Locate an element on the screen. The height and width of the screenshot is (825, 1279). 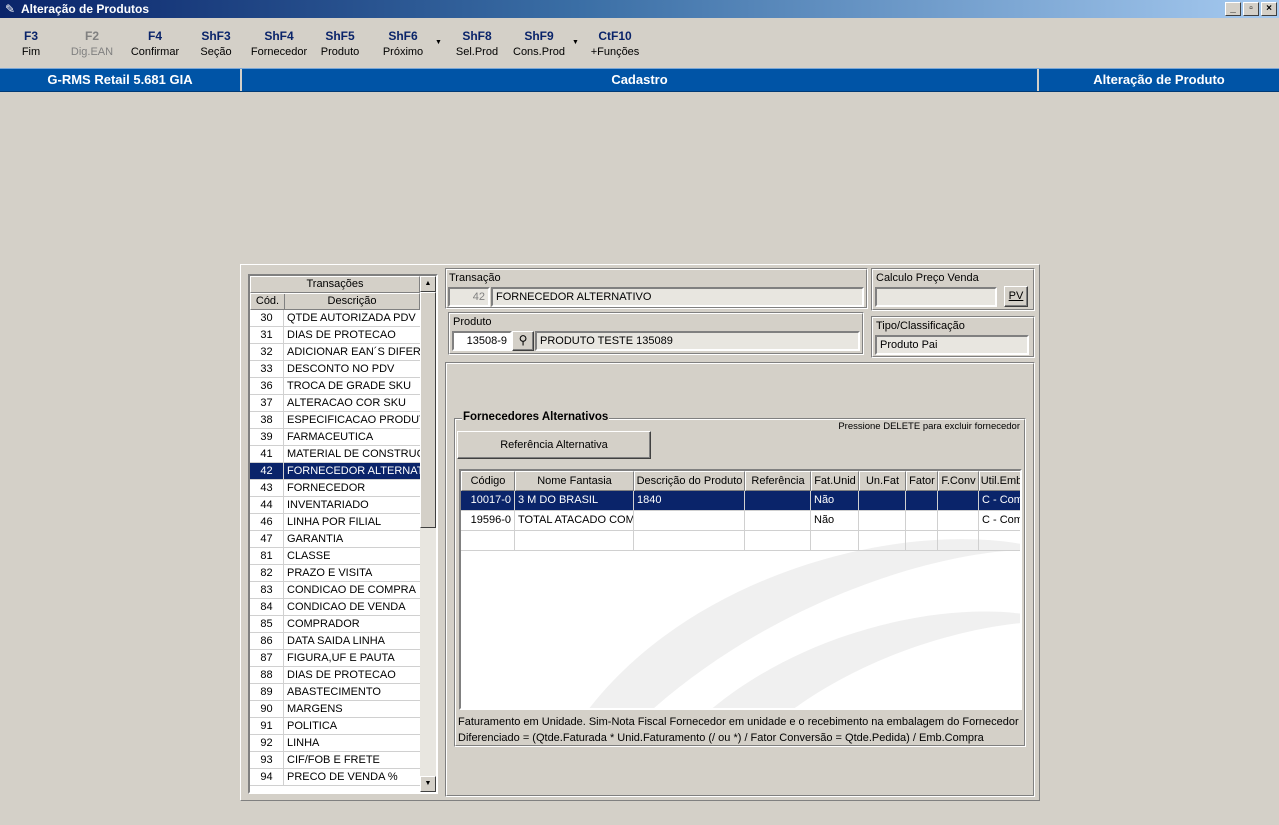
transaction-row: 33 DESCONTO NO PDV is located at coordinates (335, 369).